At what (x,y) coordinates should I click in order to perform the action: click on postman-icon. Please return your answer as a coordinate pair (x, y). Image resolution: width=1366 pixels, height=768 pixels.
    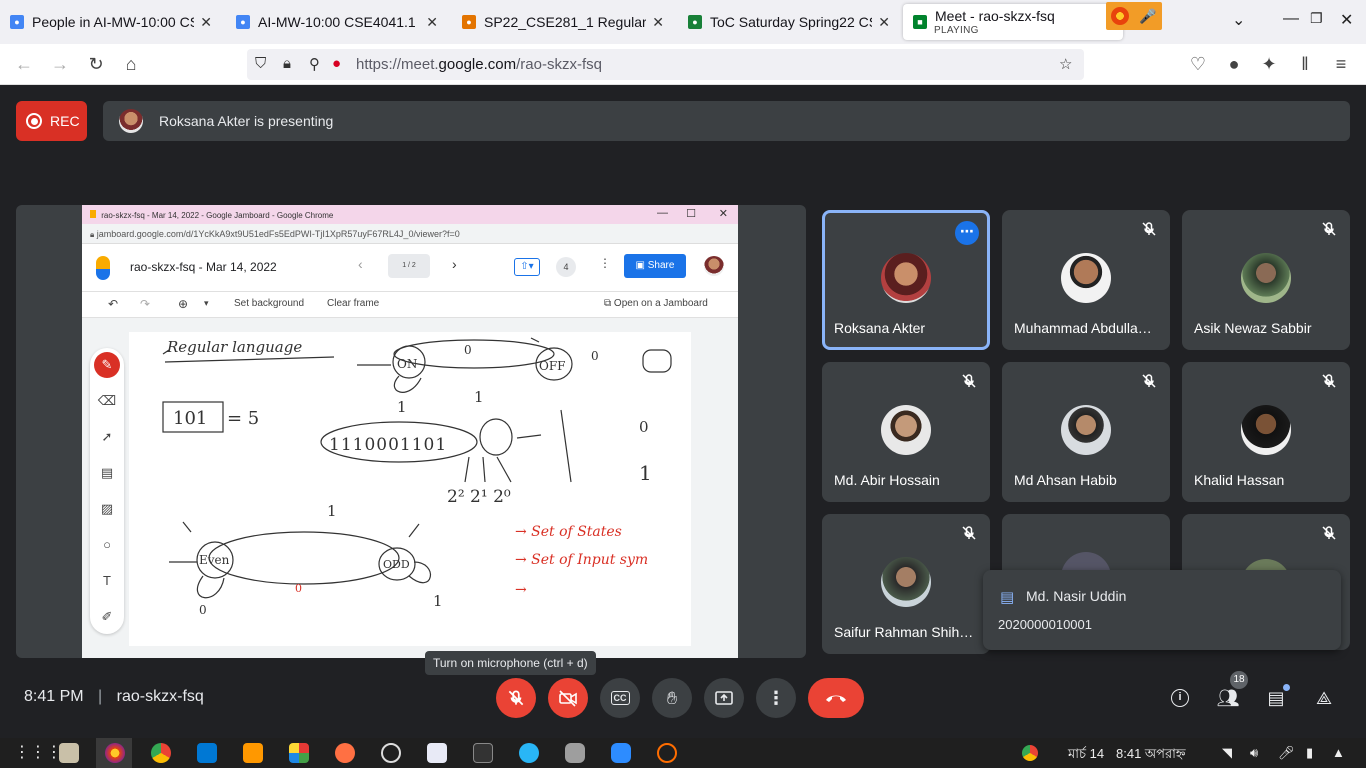
    Looking at the image, I should click on (345, 753).